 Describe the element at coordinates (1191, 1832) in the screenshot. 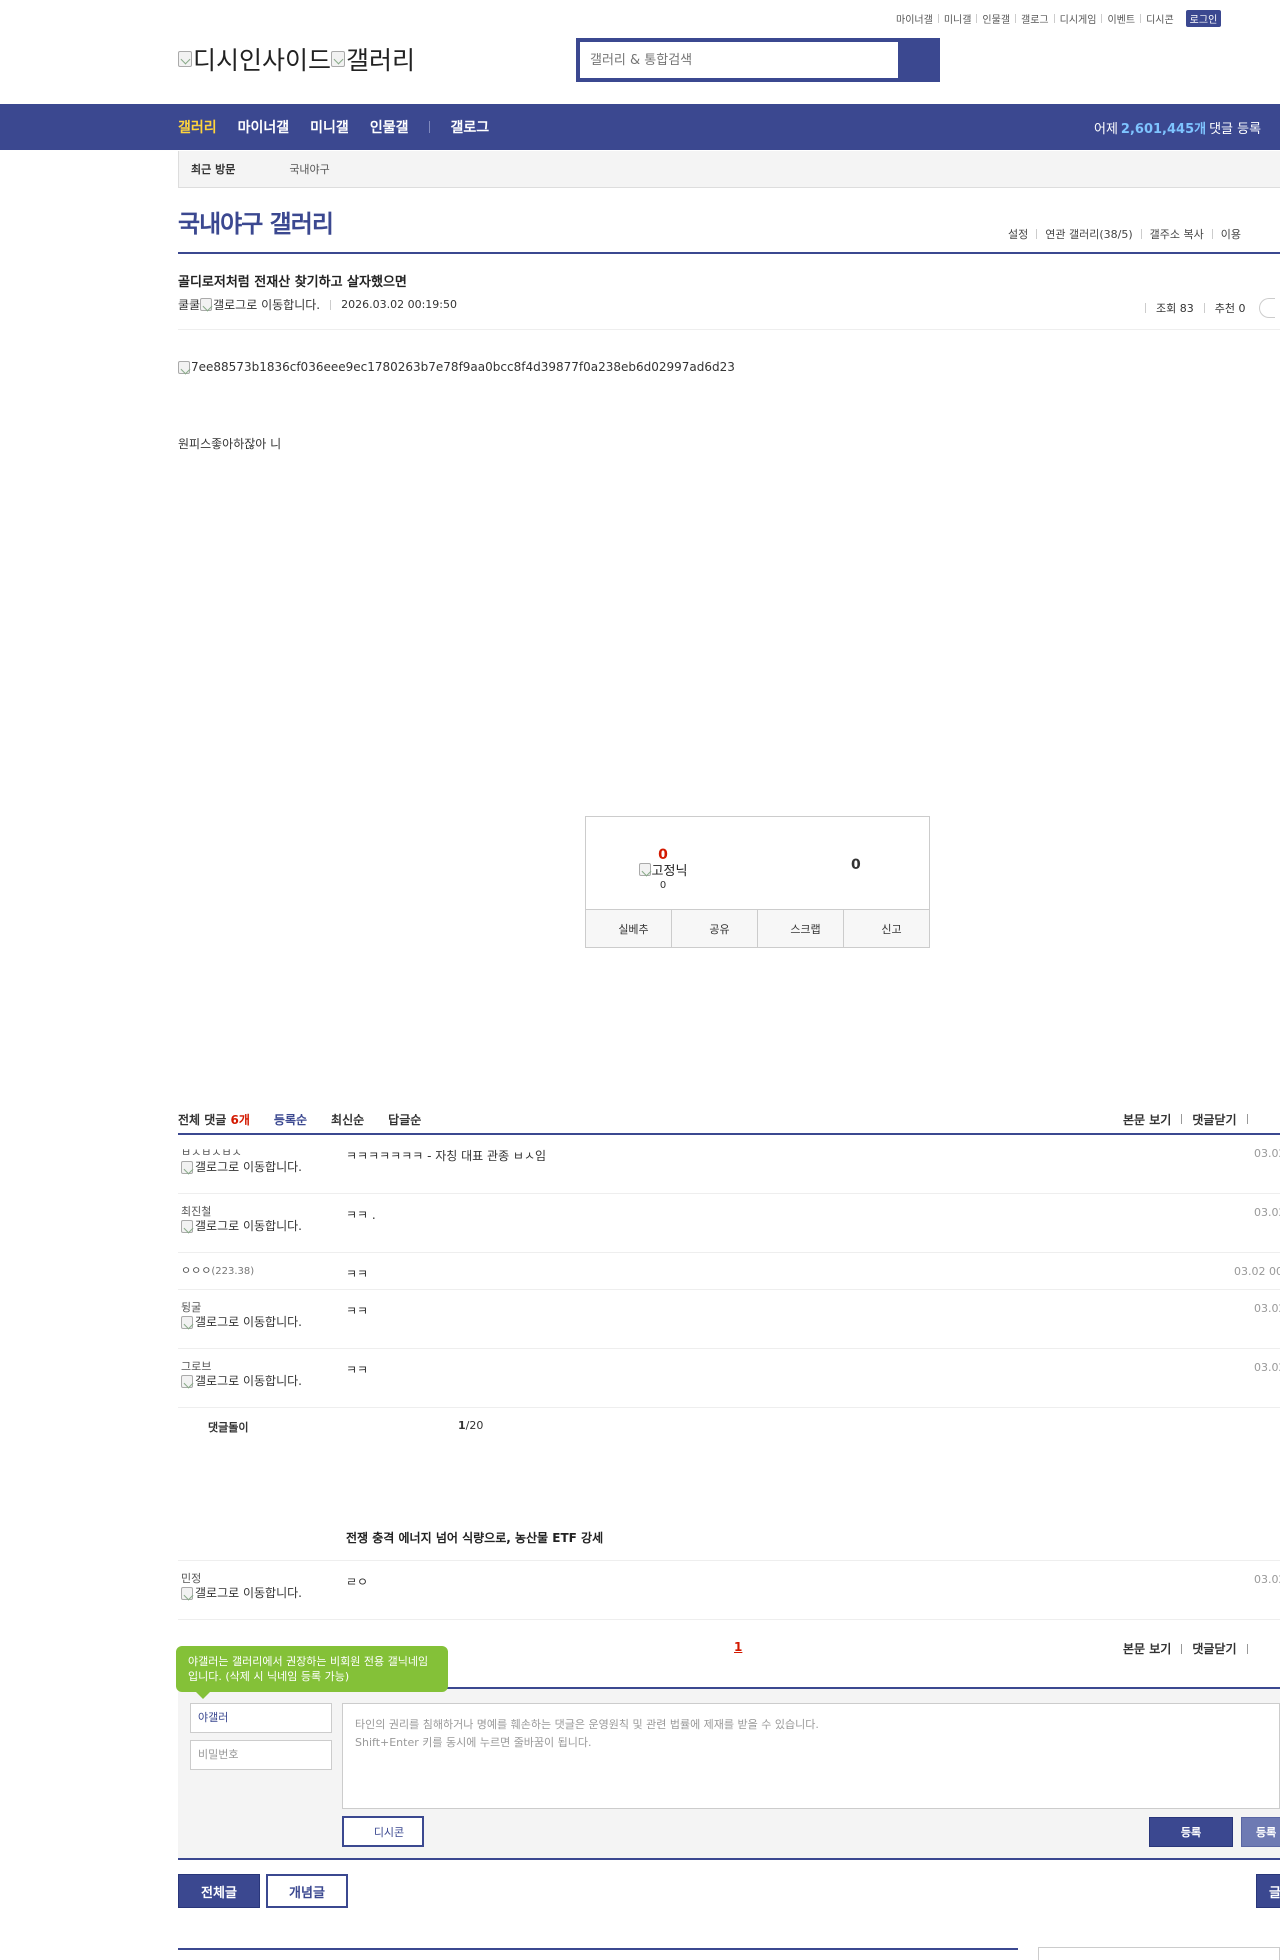

I see `submit-comment-button: 등록` at that location.